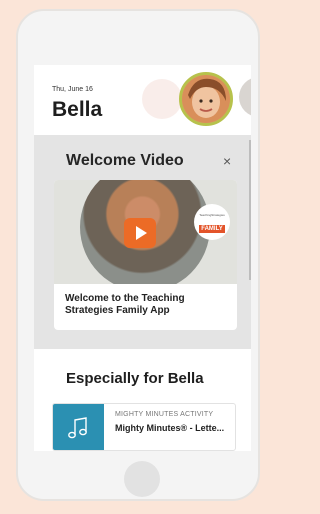  I want to click on close-icon: ×, so click(227, 161).